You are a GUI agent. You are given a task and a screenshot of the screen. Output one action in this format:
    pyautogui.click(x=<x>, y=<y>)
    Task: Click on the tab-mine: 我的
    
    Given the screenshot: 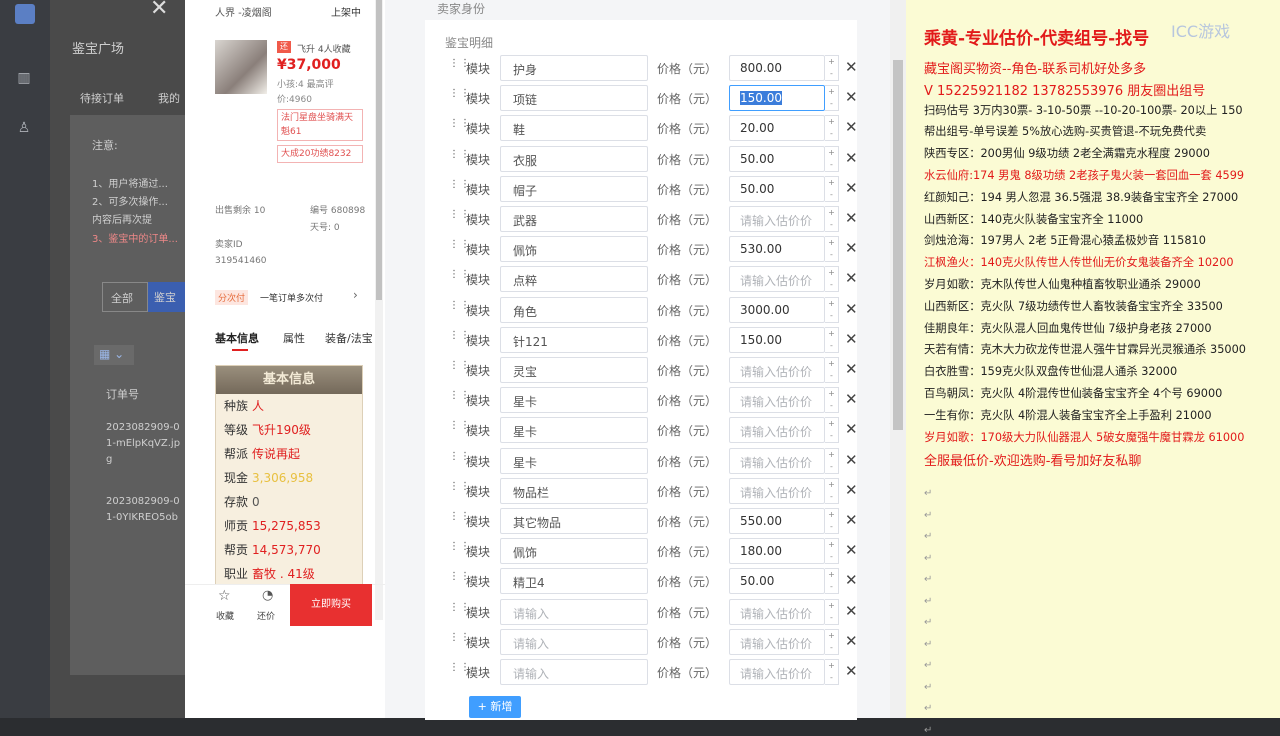 What is the action you would take?
    pyautogui.click(x=169, y=98)
    